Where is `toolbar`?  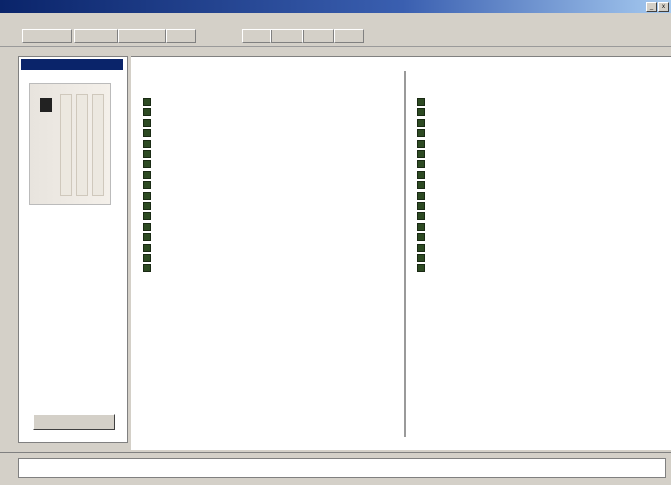
toolbar is located at coordinates (335, 35).